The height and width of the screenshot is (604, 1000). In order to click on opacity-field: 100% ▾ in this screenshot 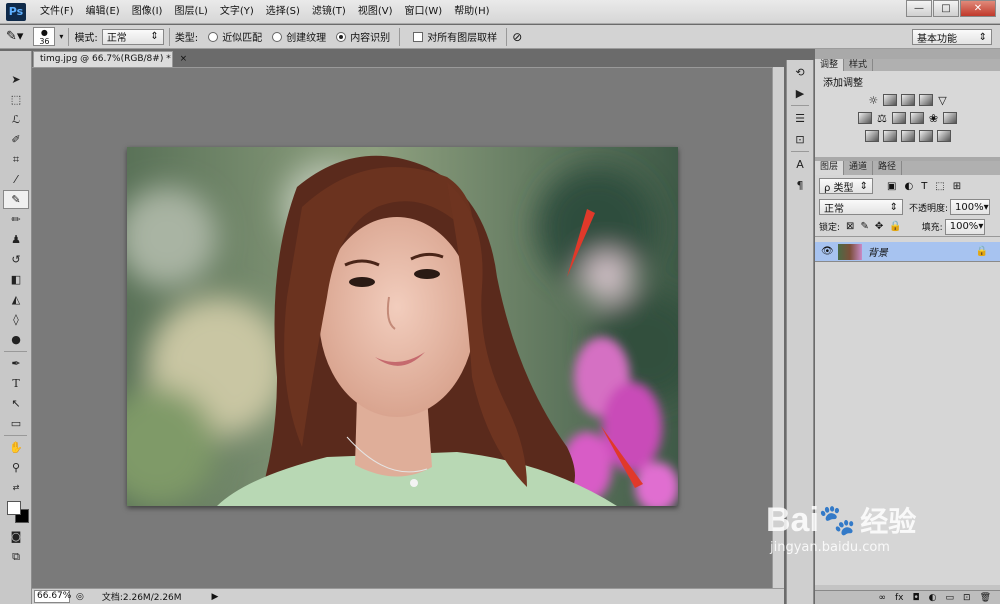, I will do `click(970, 207)`.